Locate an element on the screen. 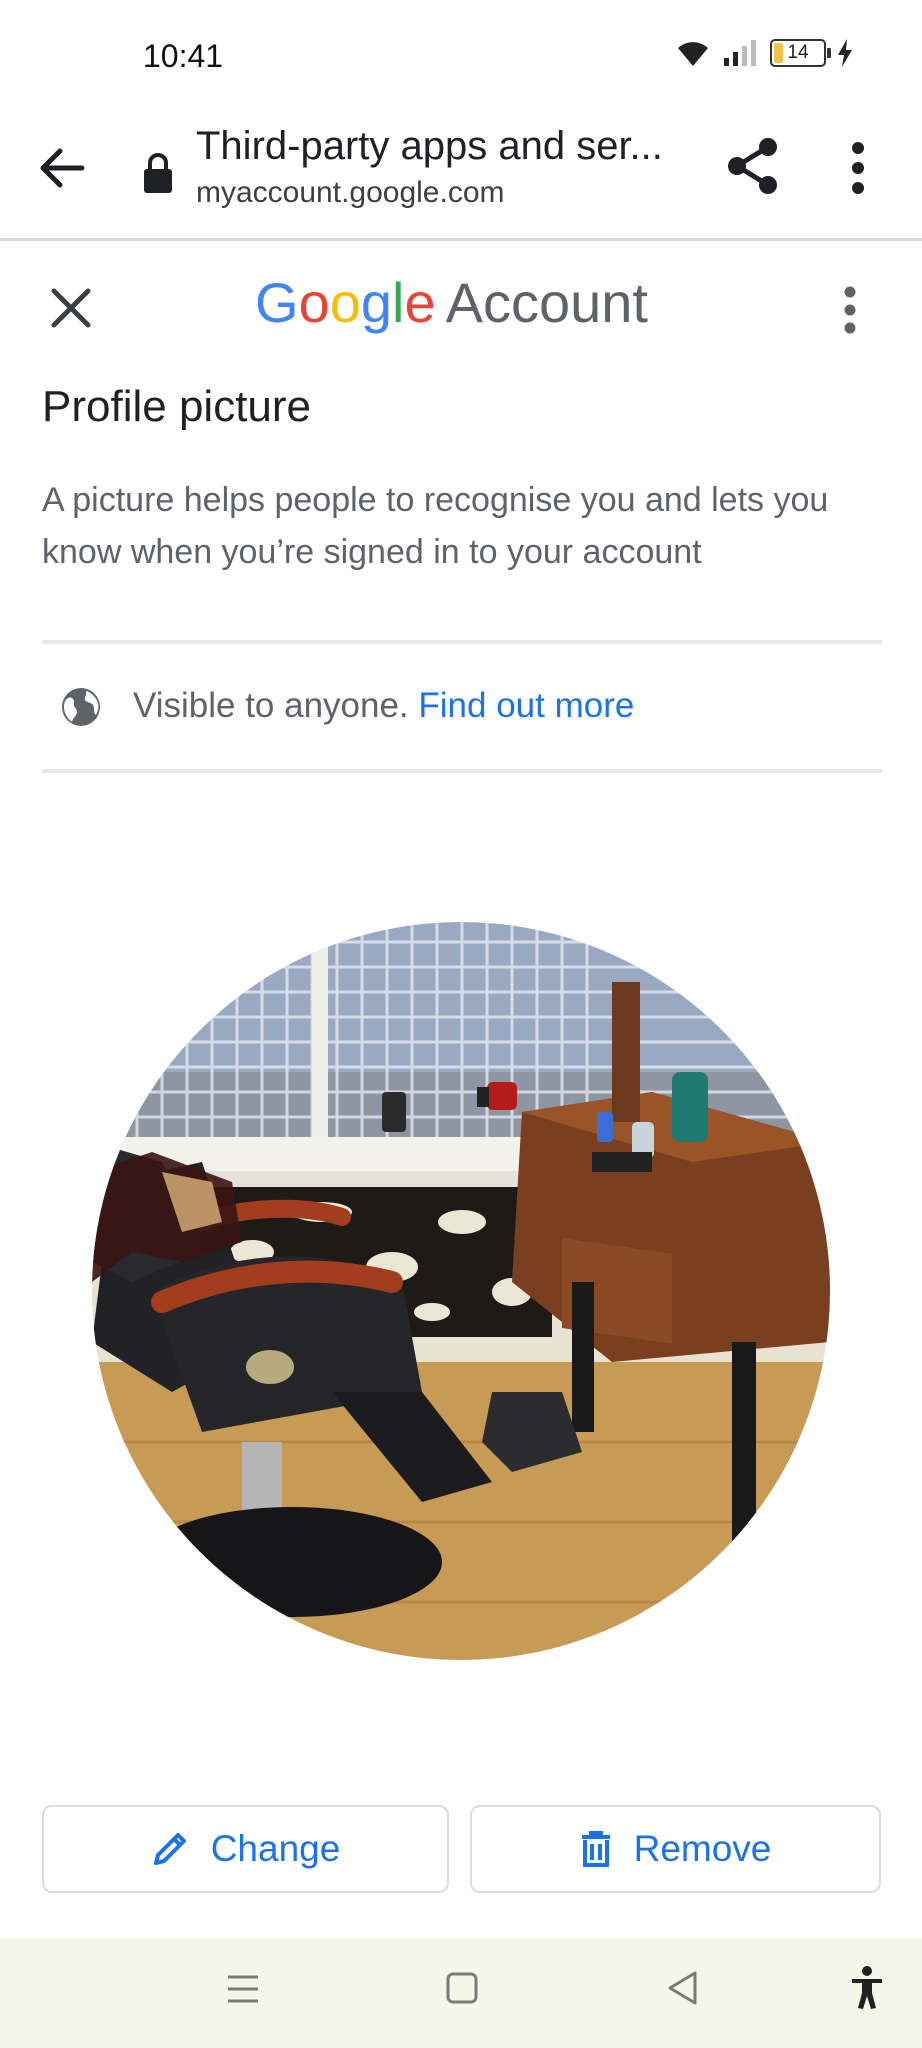 The height and width of the screenshot is (2048, 922). status-icons: 14 is located at coordinates (764, 53).